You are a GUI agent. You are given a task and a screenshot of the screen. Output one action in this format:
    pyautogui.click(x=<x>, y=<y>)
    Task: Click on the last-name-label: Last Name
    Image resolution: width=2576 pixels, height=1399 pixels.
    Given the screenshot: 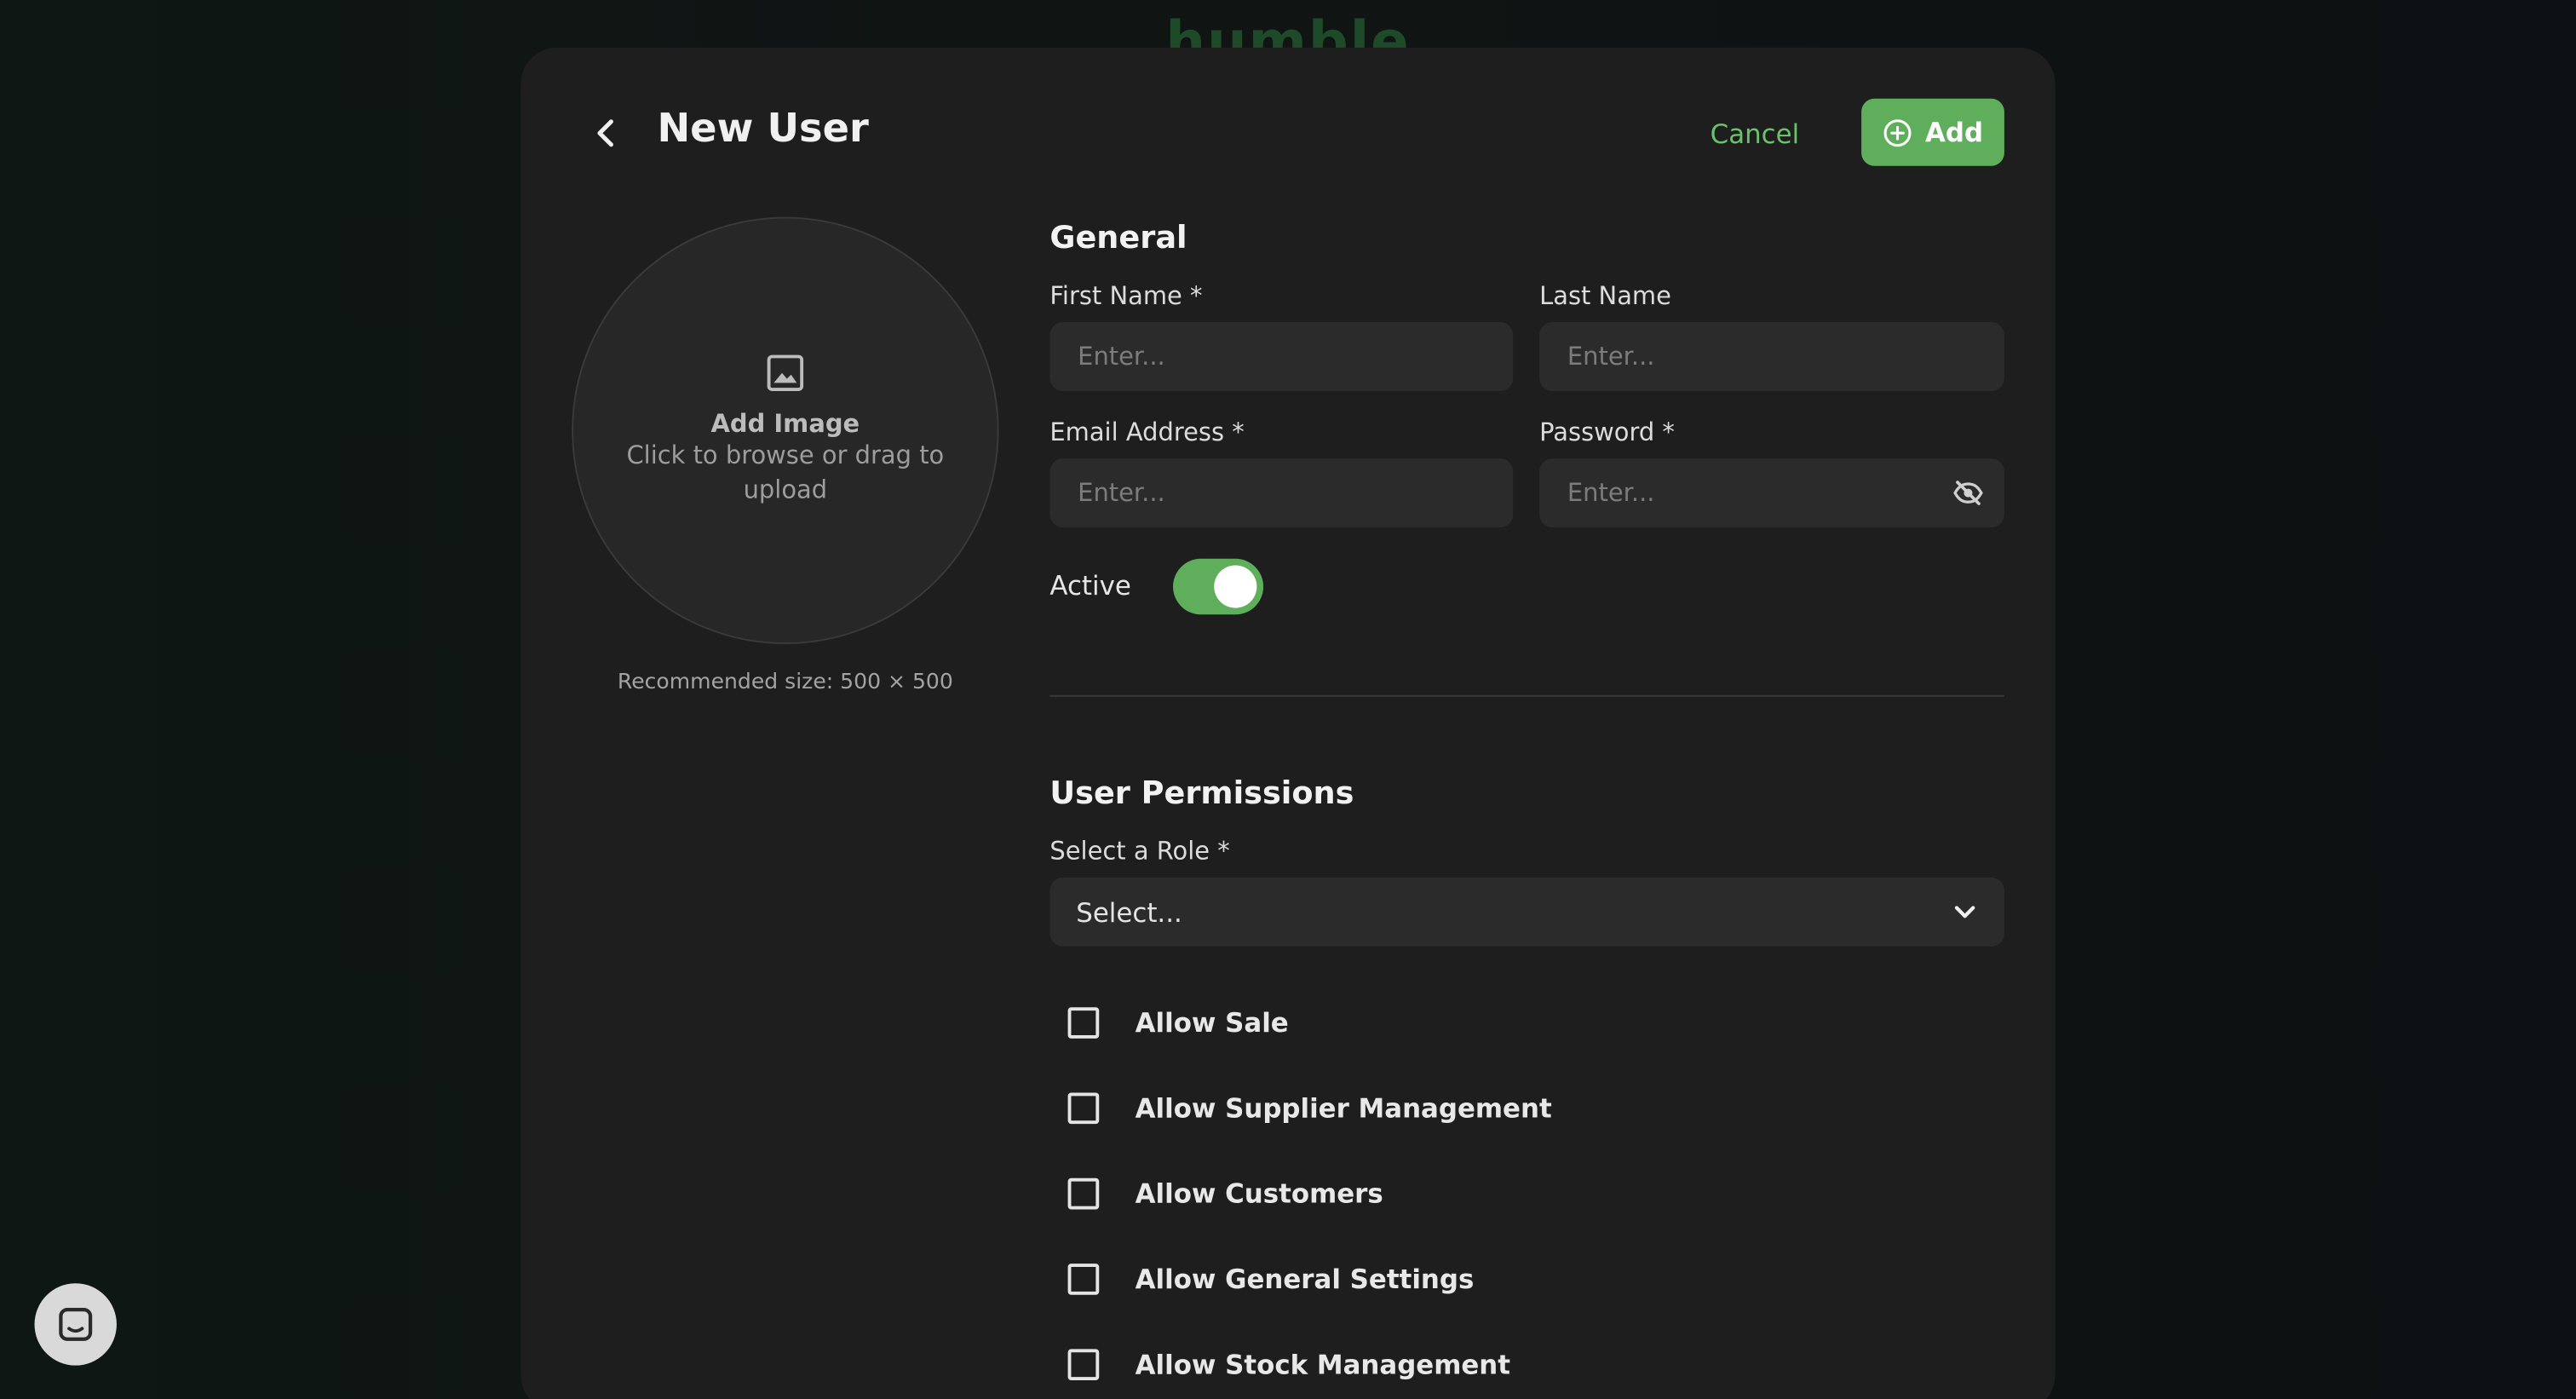 What is the action you would take?
    pyautogui.click(x=1605, y=295)
    